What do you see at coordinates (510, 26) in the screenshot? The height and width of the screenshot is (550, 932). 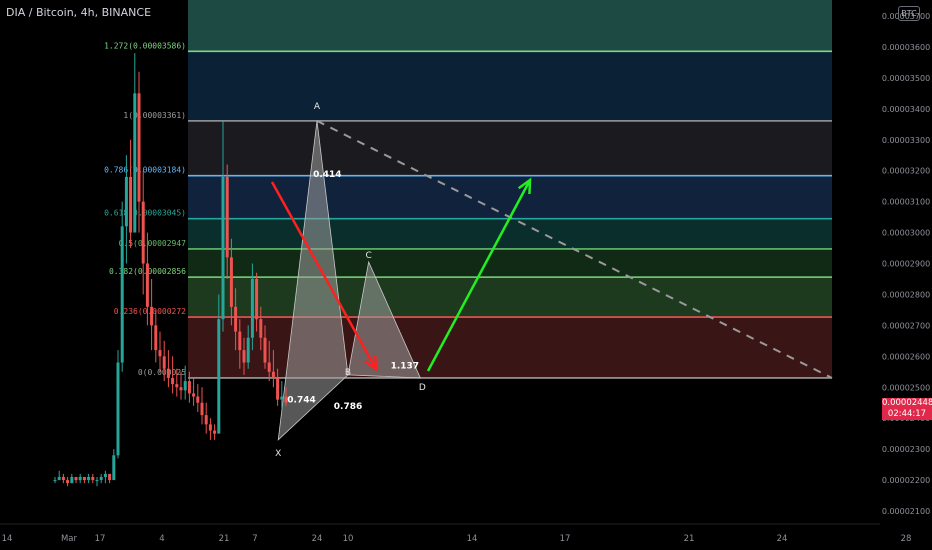 I see `fib-zone-top` at bounding box center [510, 26].